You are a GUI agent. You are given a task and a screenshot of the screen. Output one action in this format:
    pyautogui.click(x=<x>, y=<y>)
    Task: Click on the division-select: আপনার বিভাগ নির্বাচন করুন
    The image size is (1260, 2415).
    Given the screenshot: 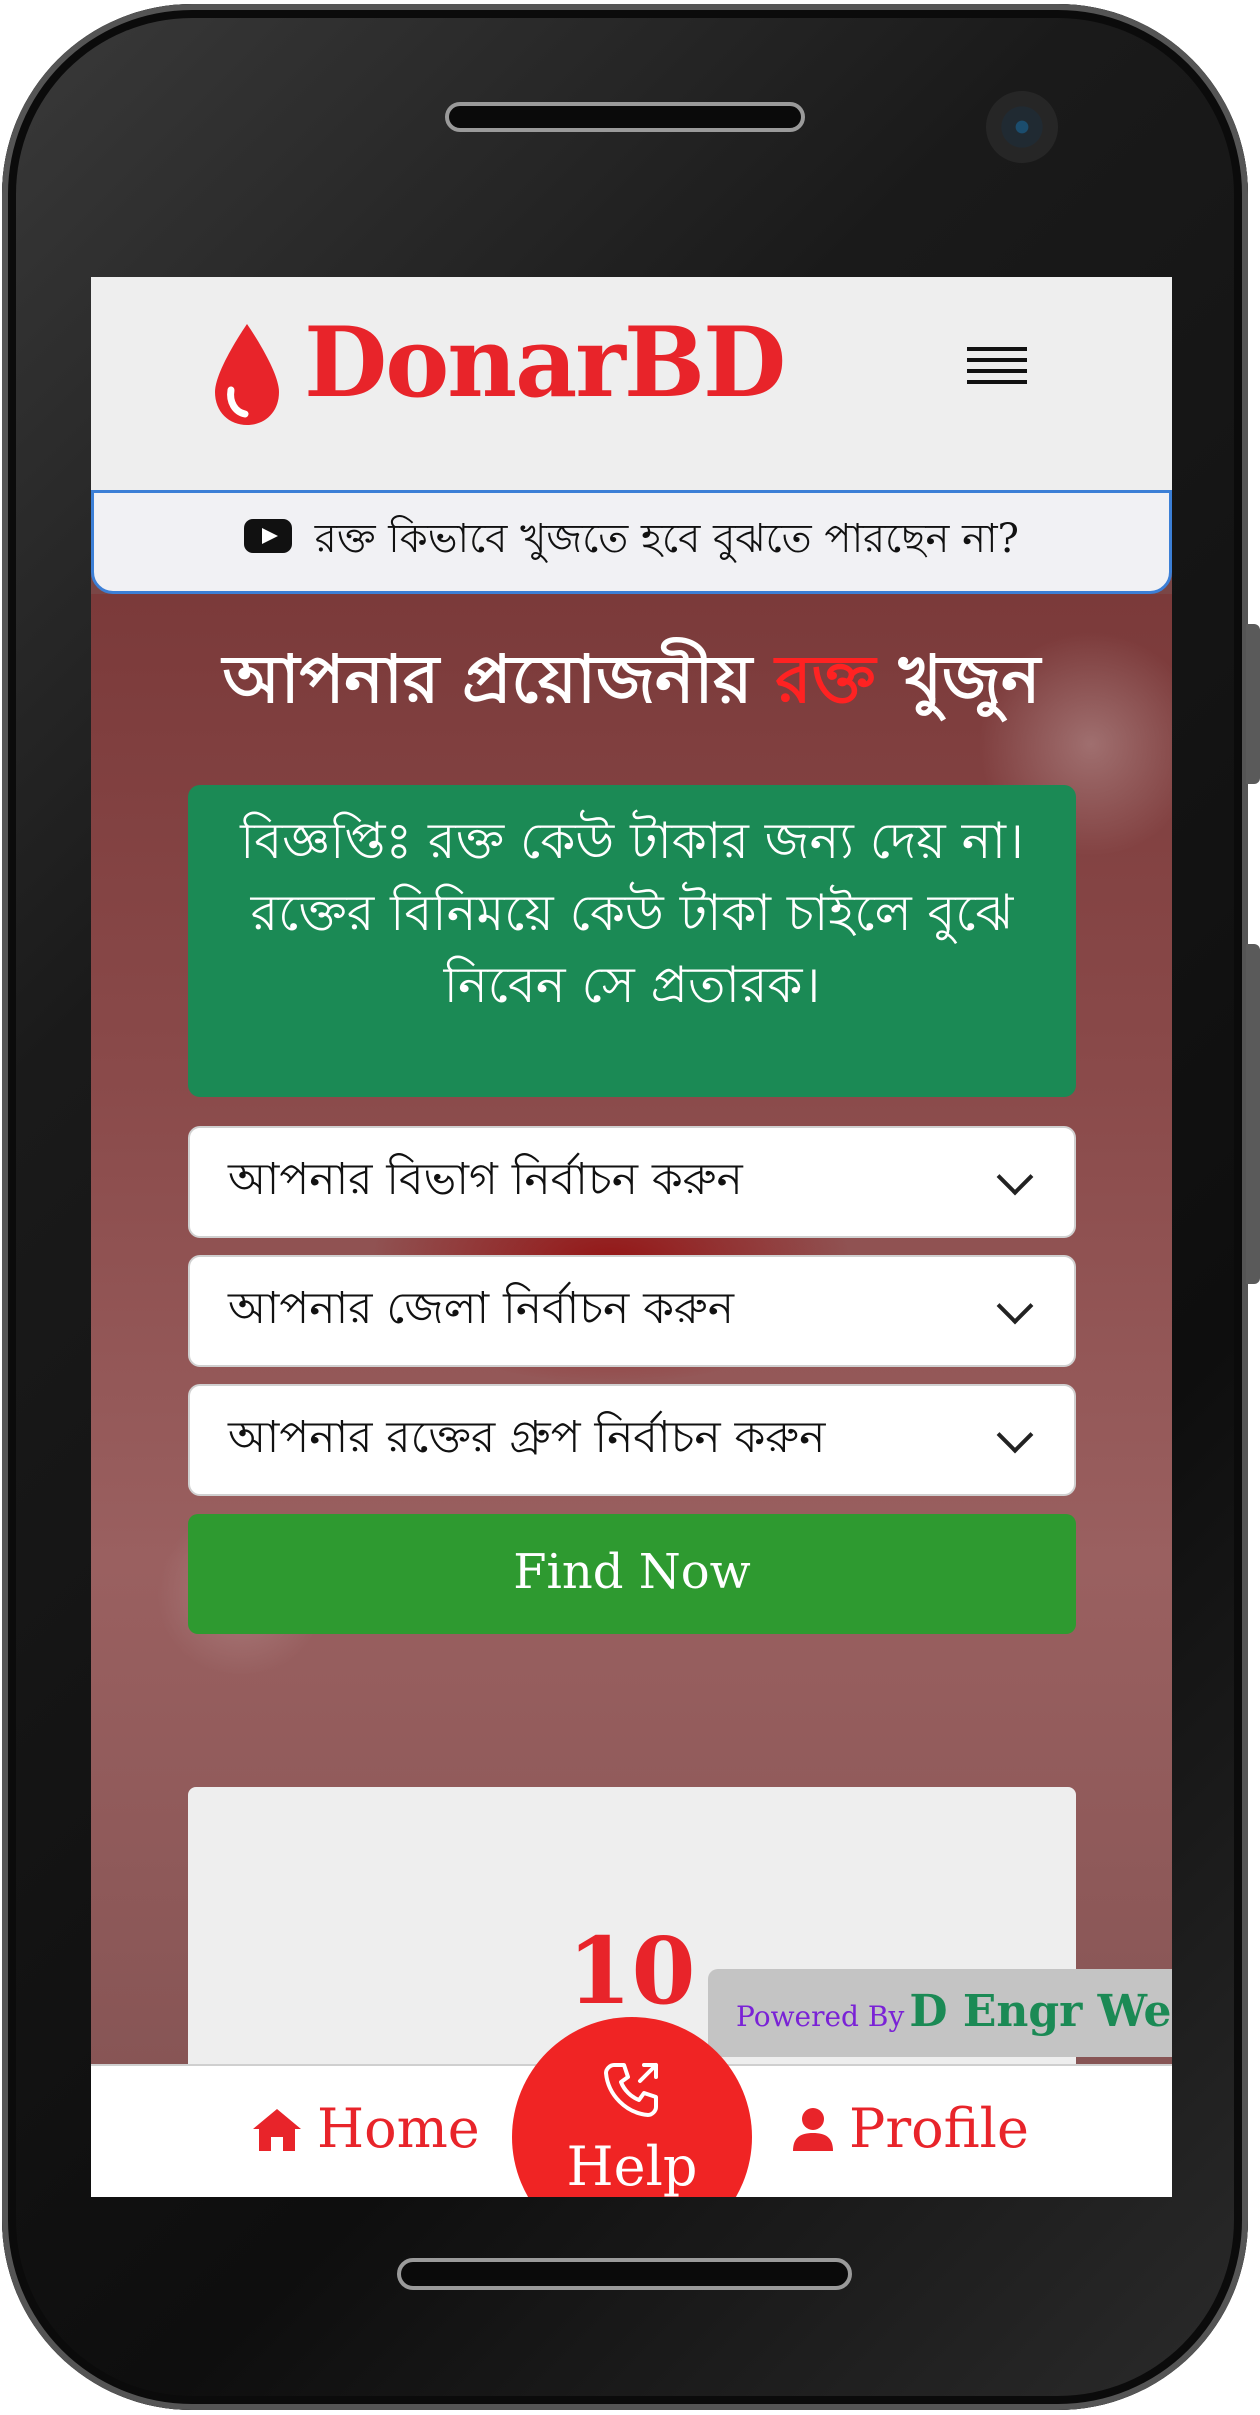 What is the action you would take?
    pyautogui.click(x=632, y=1182)
    